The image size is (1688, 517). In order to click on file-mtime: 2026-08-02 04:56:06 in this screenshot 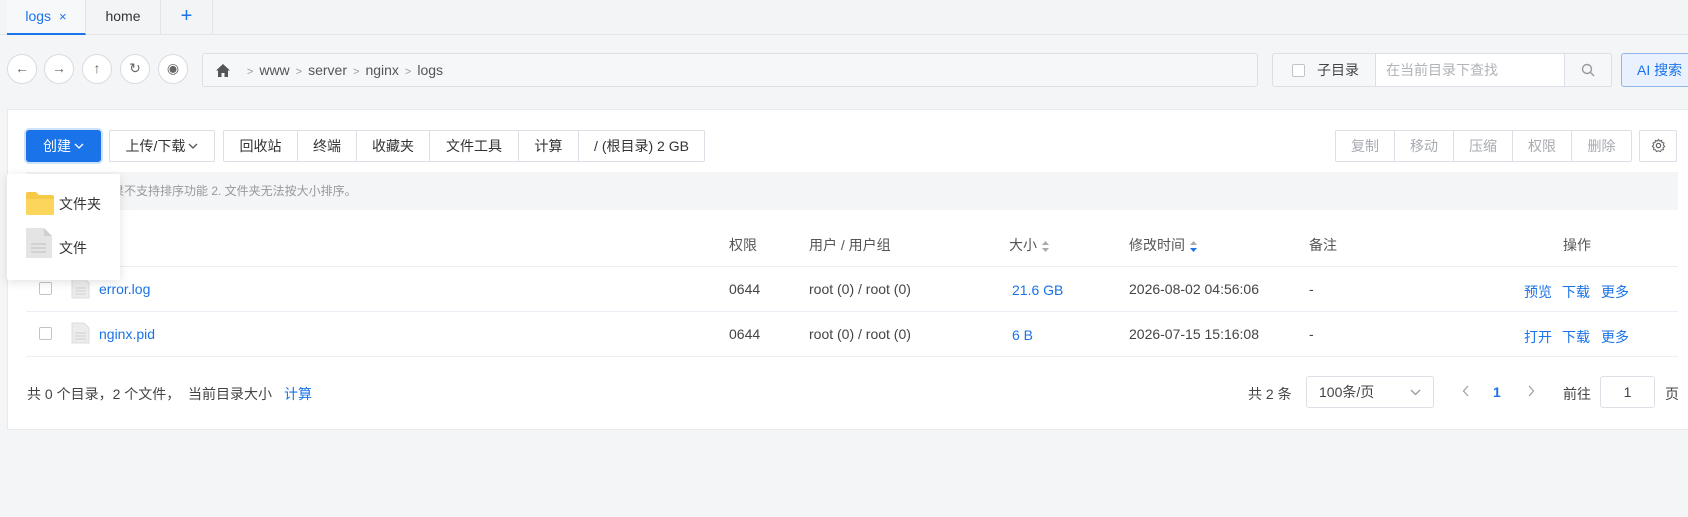, I will do `click(1194, 289)`.